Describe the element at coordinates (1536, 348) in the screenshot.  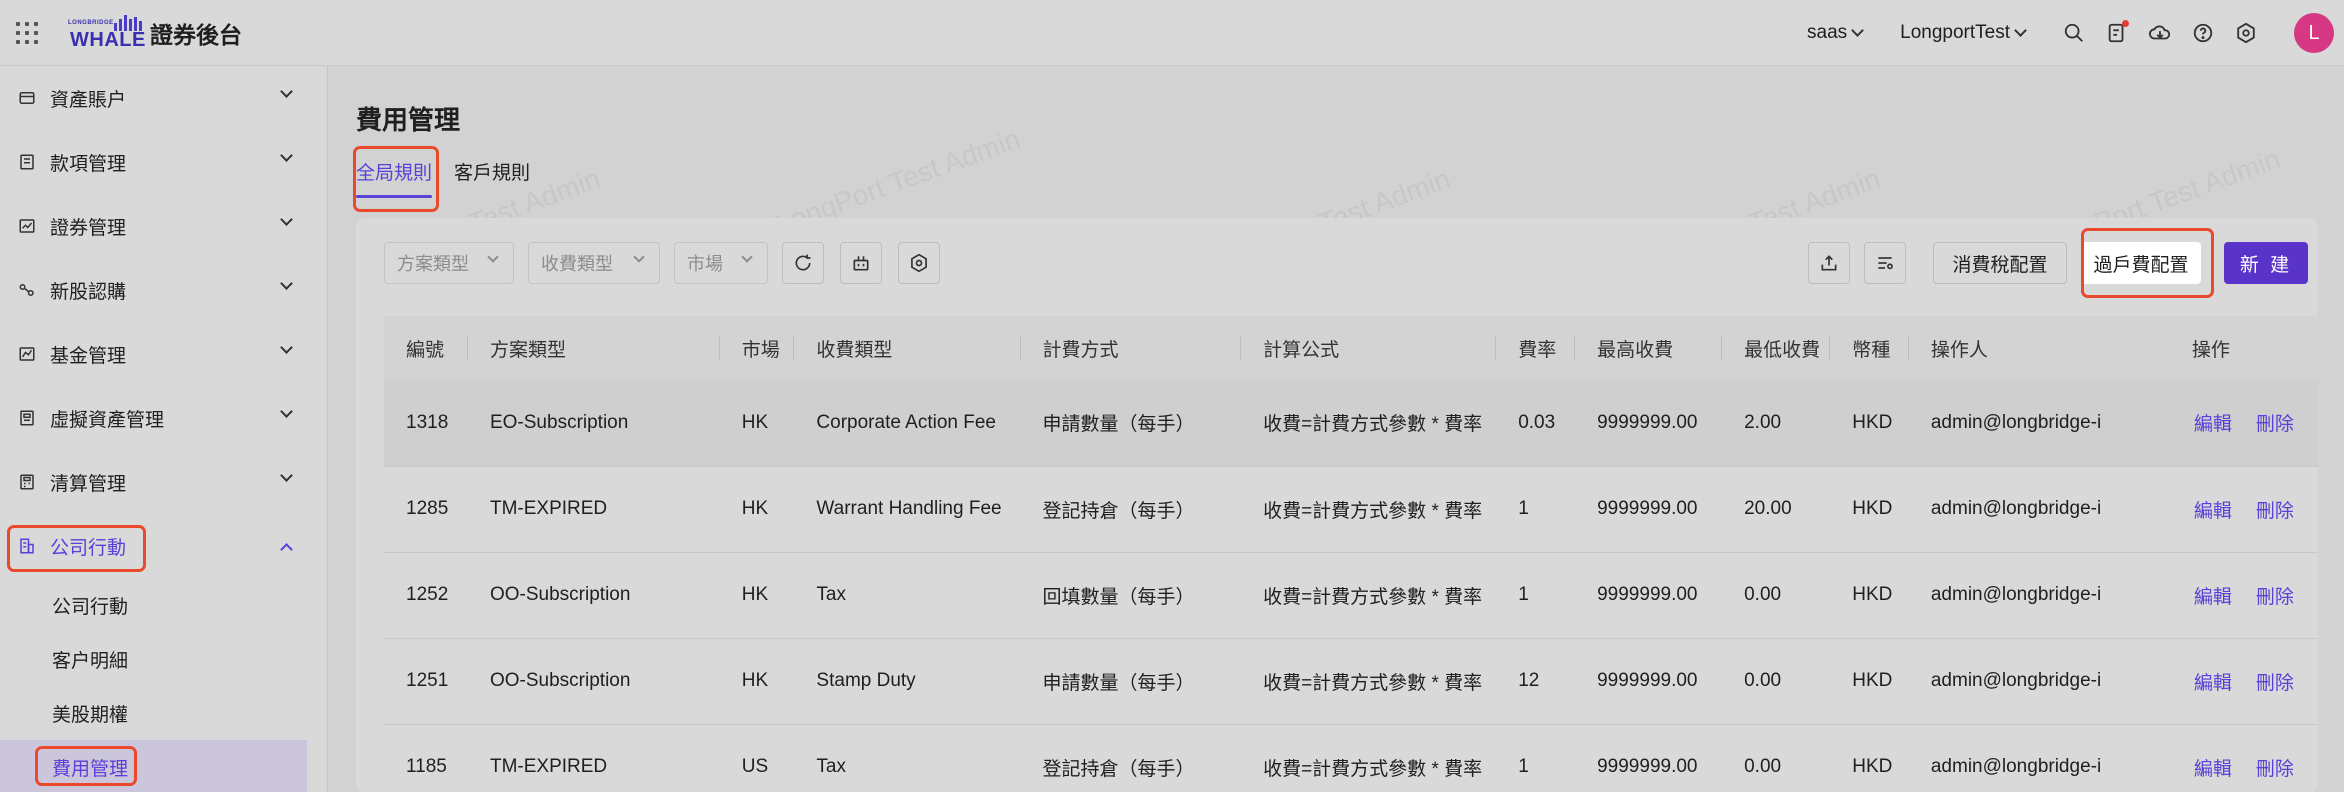
I see `column-header: 費率` at that location.